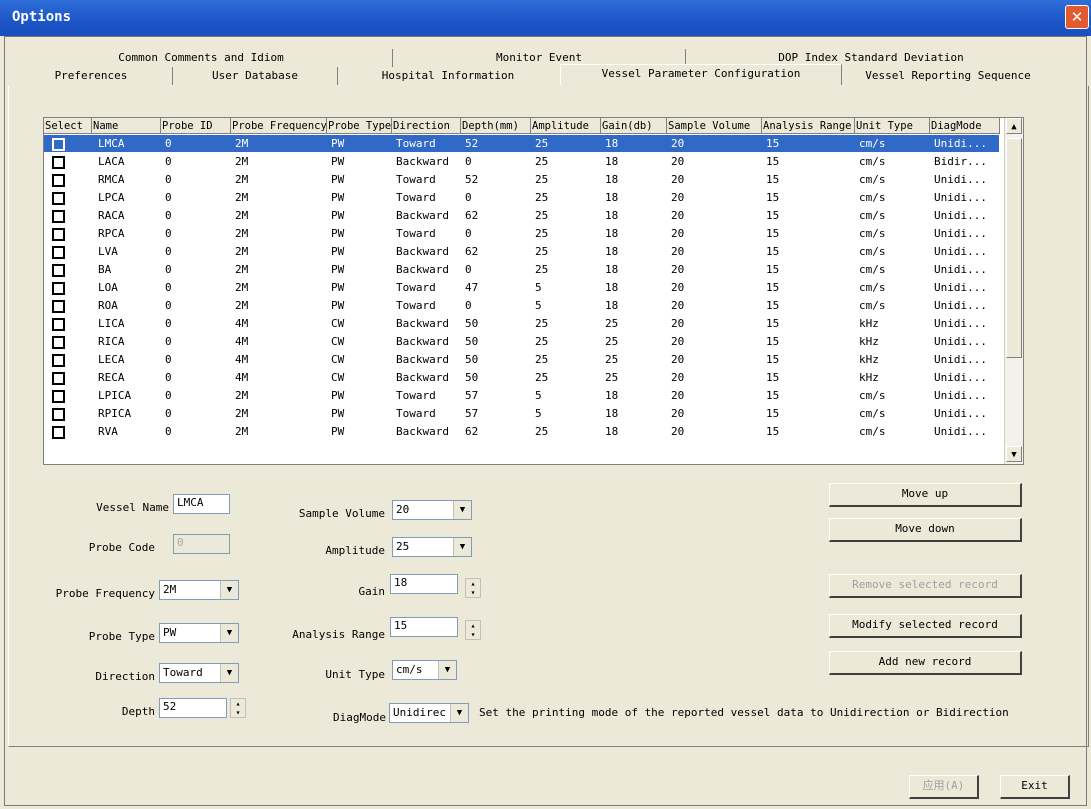 The image size is (1091, 809). What do you see at coordinates (496, 126) in the screenshot?
I see `column-header: Depth(mm)` at bounding box center [496, 126].